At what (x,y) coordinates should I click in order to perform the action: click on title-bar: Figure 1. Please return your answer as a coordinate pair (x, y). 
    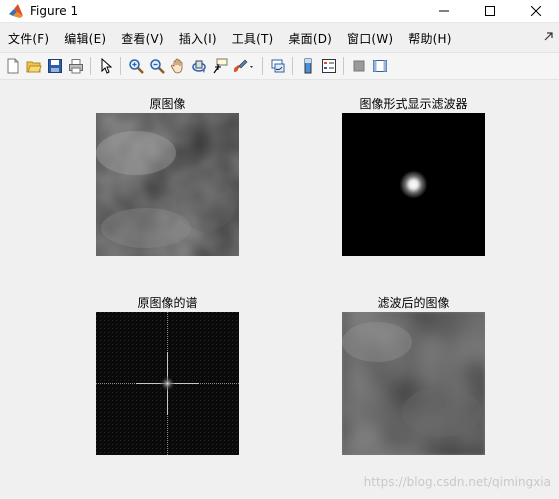
    Looking at the image, I should click on (279, 11).